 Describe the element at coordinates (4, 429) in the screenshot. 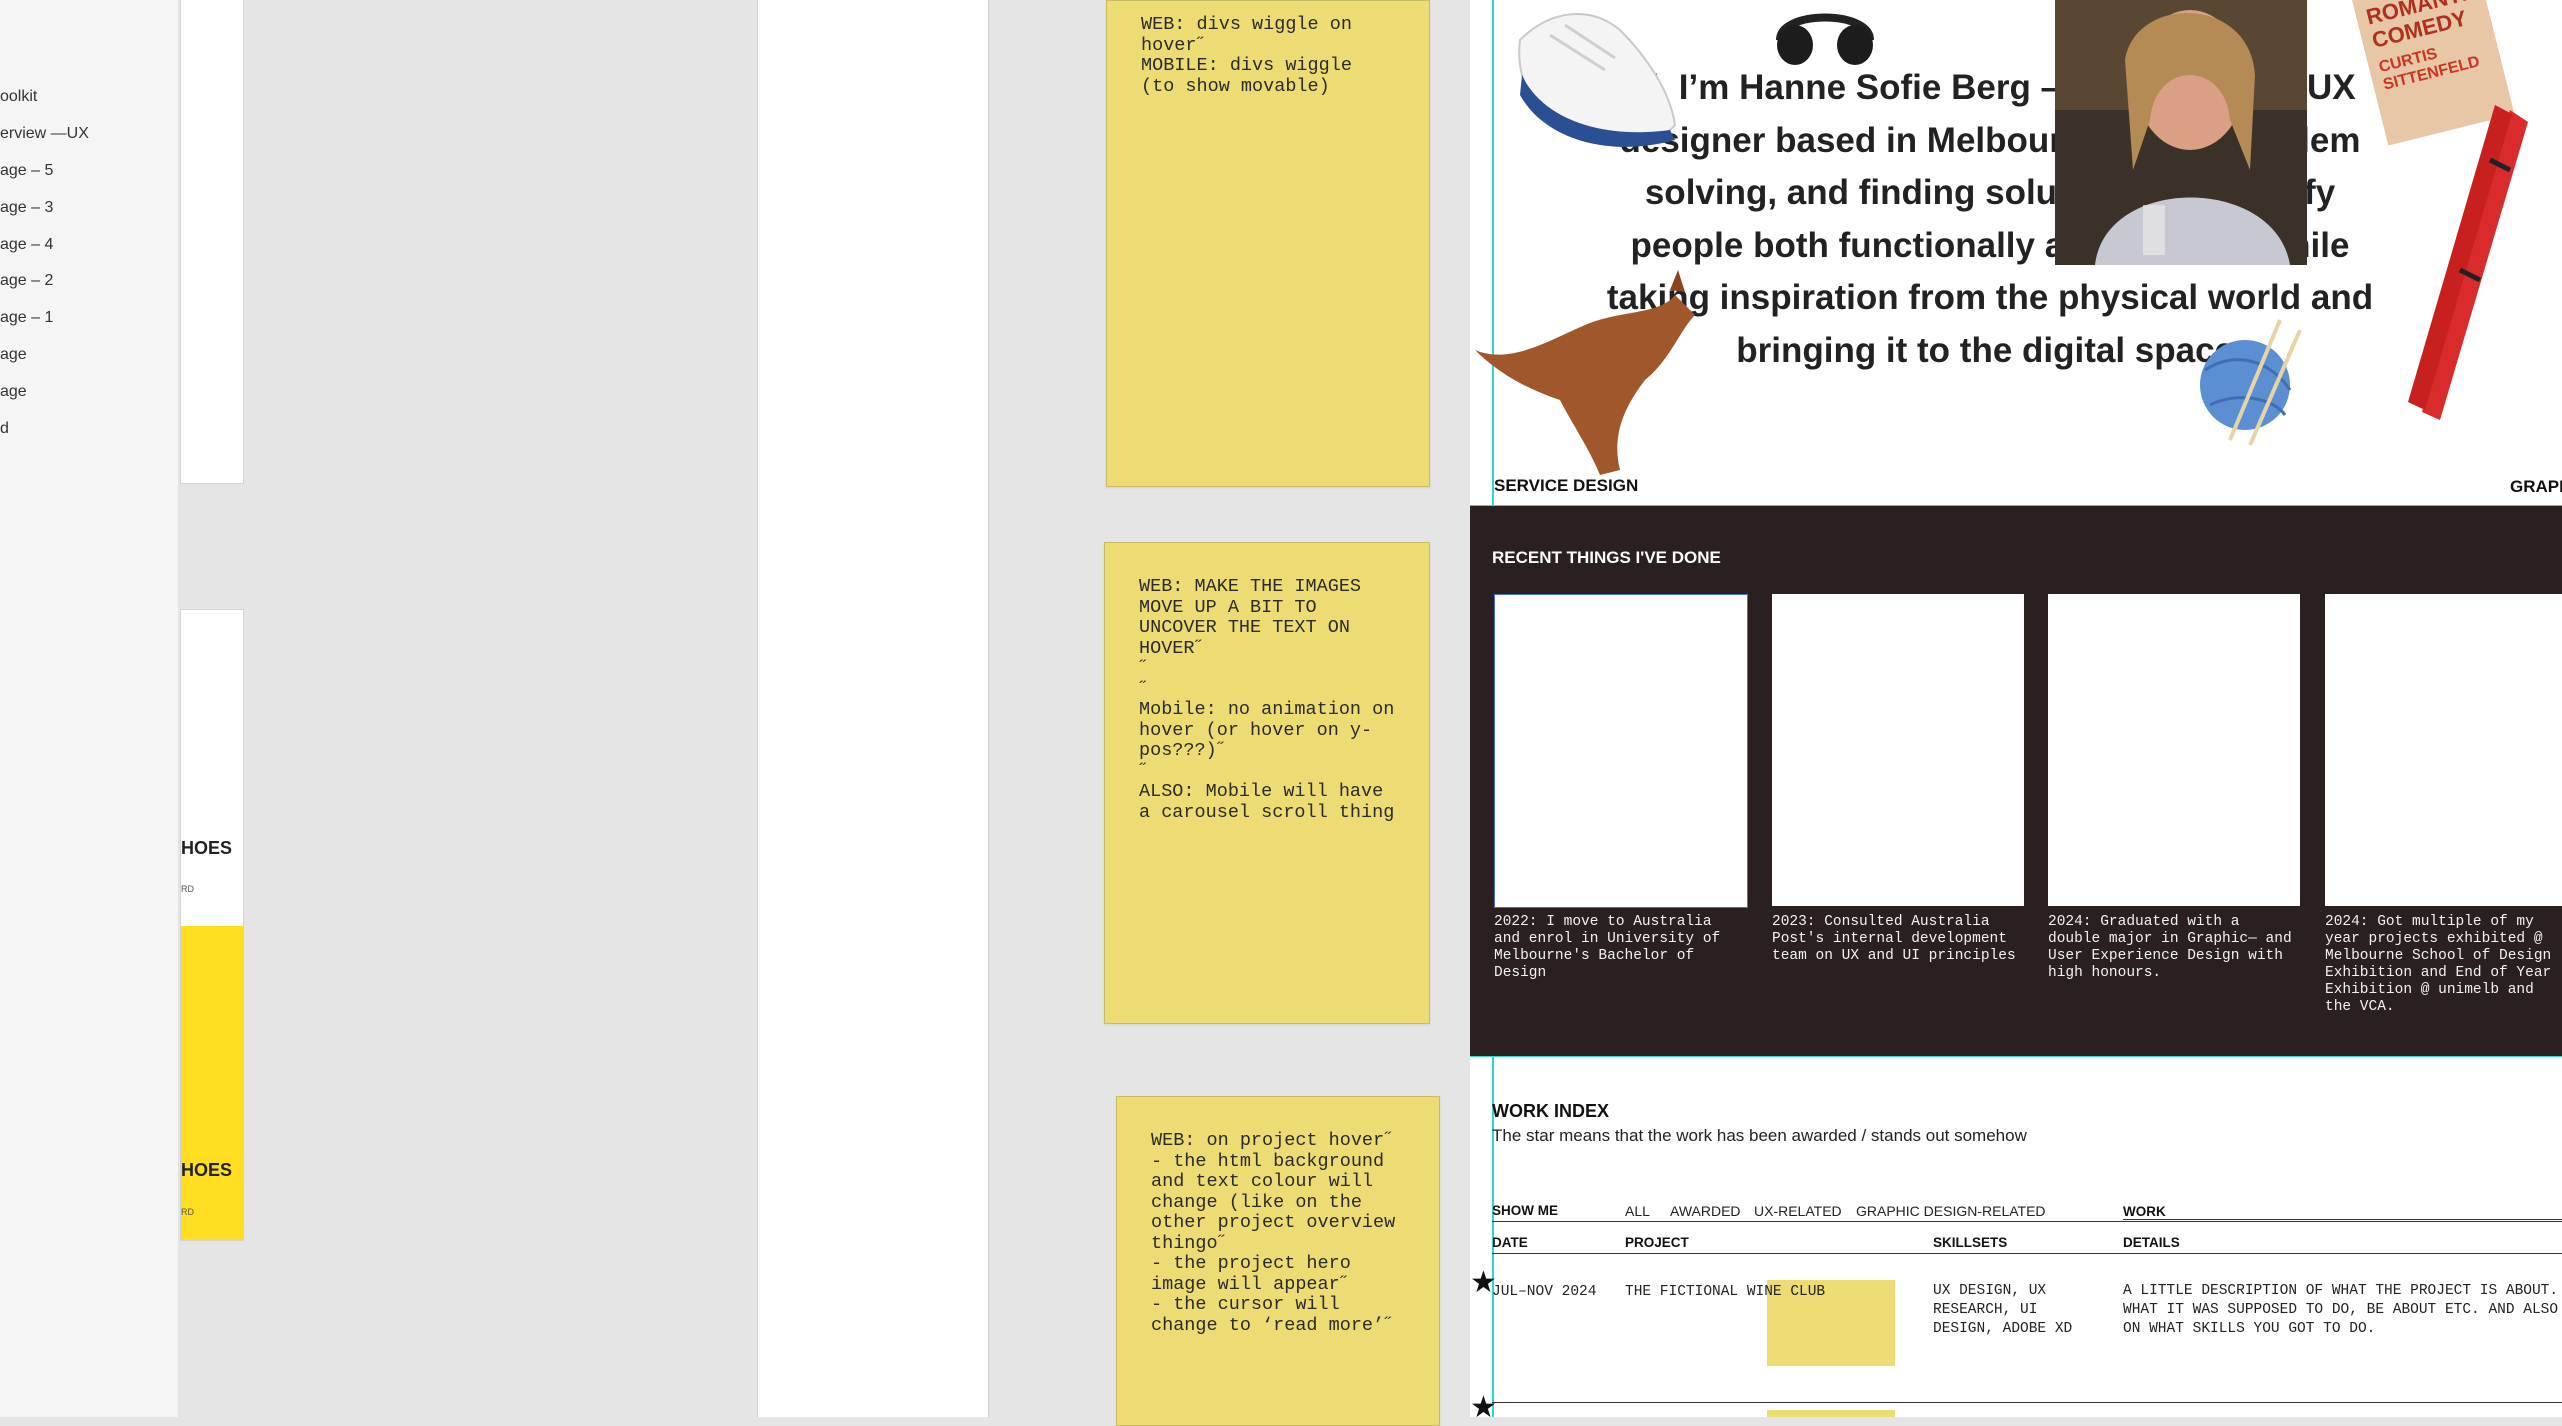

I see `layer-item: d` at that location.